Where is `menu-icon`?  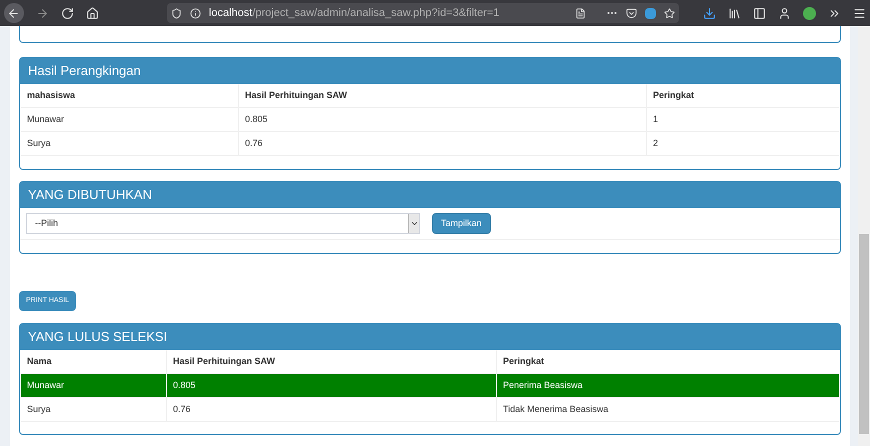
menu-icon is located at coordinates (859, 13).